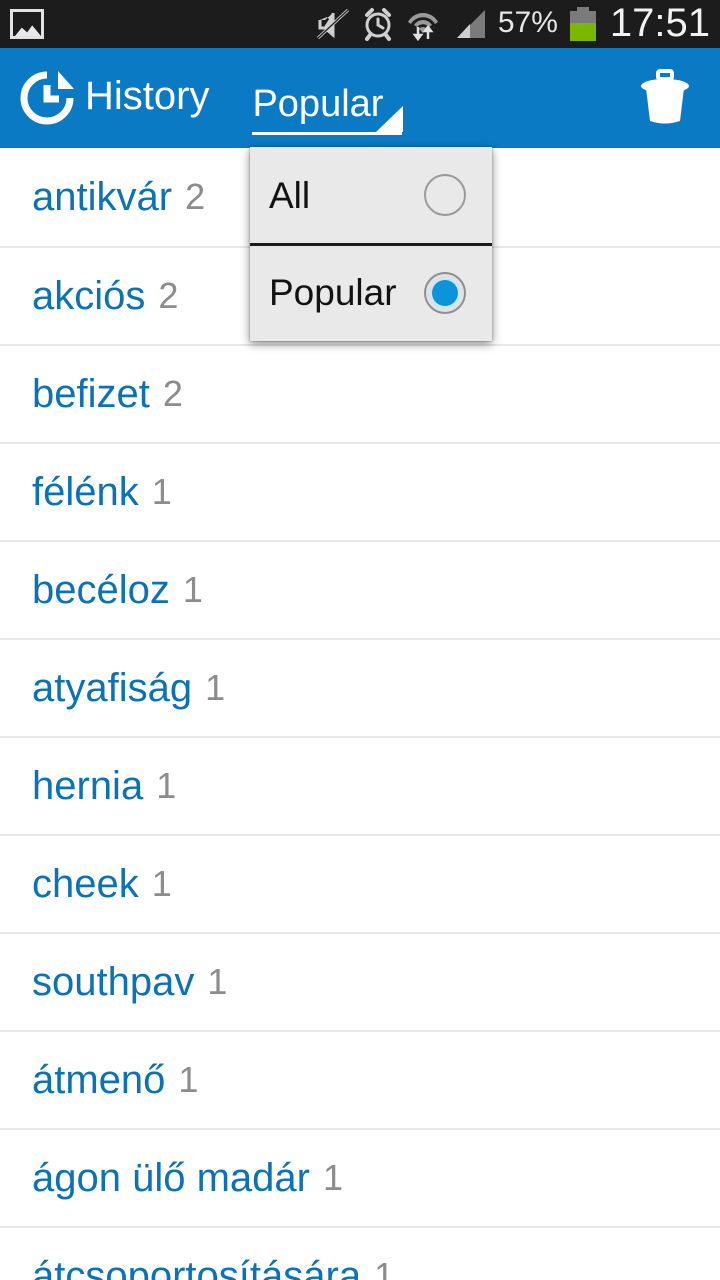  Describe the element at coordinates (171, 1178) in the screenshot. I see `list-item-word: ágon ülő madár` at that location.